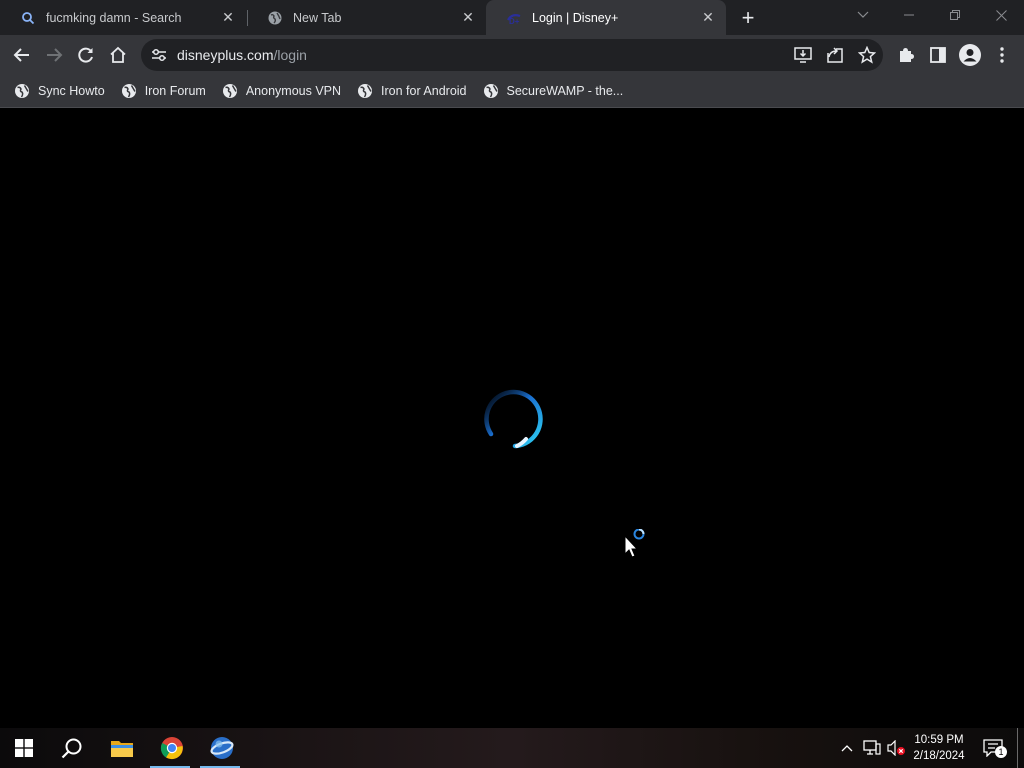 The width and height of the screenshot is (1024, 768). I want to click on home-icon, so click(118, 55).